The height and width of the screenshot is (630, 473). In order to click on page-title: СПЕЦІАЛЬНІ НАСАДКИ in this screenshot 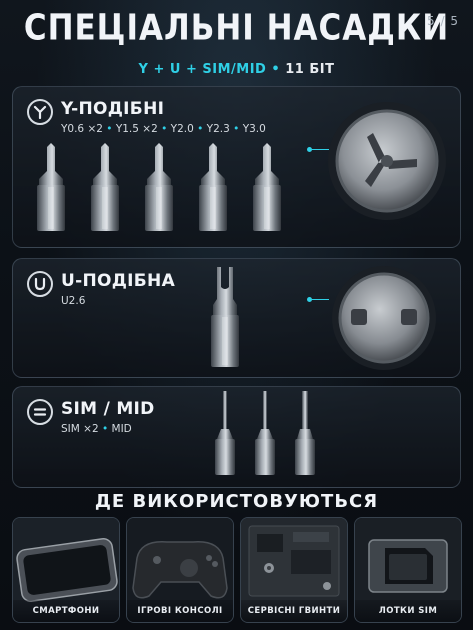, I will do `click(236, 28)`.